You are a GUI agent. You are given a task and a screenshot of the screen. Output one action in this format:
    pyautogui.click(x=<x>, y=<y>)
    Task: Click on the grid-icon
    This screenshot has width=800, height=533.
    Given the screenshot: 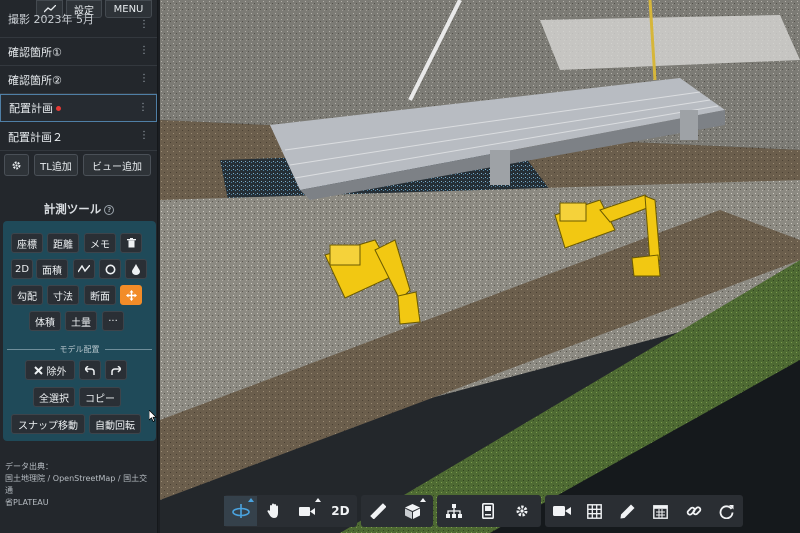 What is the action you would take?
    pyautogui.click(x=594, y=511)
    